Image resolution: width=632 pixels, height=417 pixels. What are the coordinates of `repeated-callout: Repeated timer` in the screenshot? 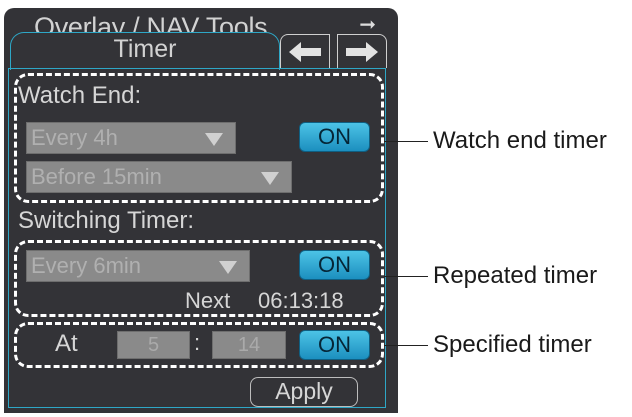 It's located at (515, 275).